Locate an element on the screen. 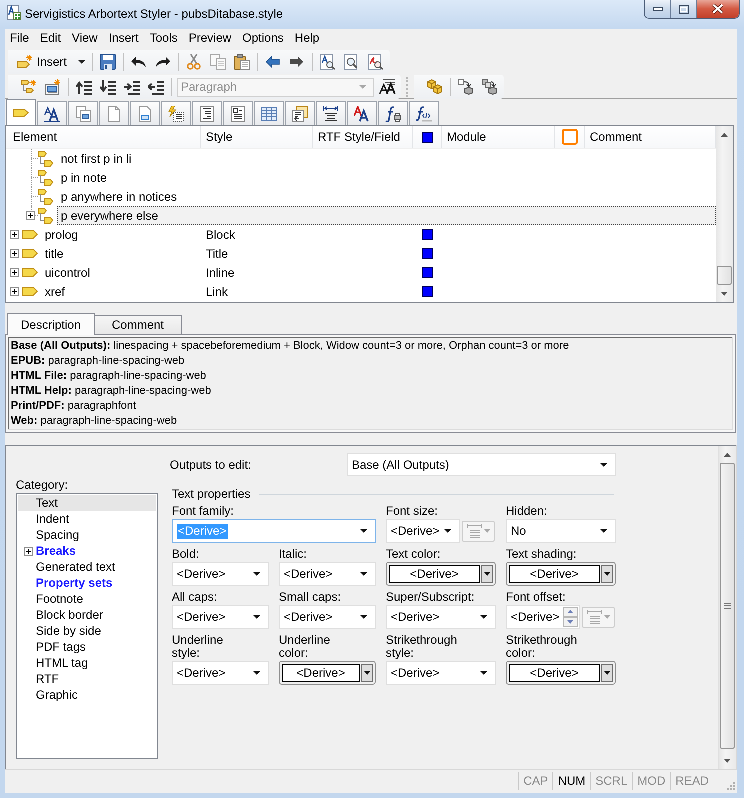  menu-item: Preview is located at coordinates (211, 38).